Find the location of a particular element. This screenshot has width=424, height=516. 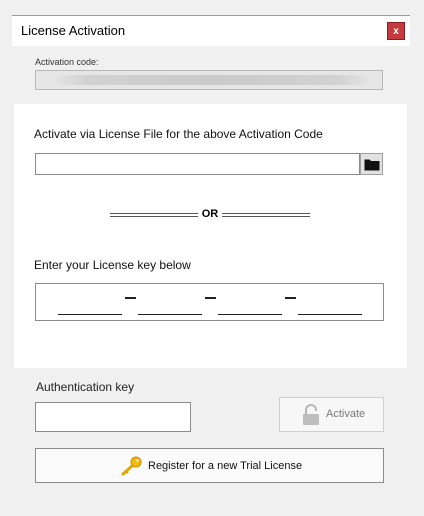

close-icon: x is located at coordinates (396, 31).